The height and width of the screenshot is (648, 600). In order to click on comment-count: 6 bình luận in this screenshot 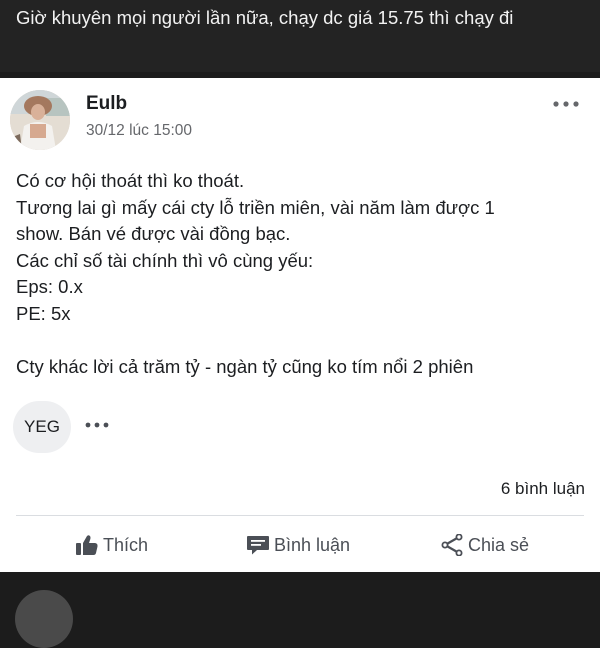, I will do `click(543, 489)`.